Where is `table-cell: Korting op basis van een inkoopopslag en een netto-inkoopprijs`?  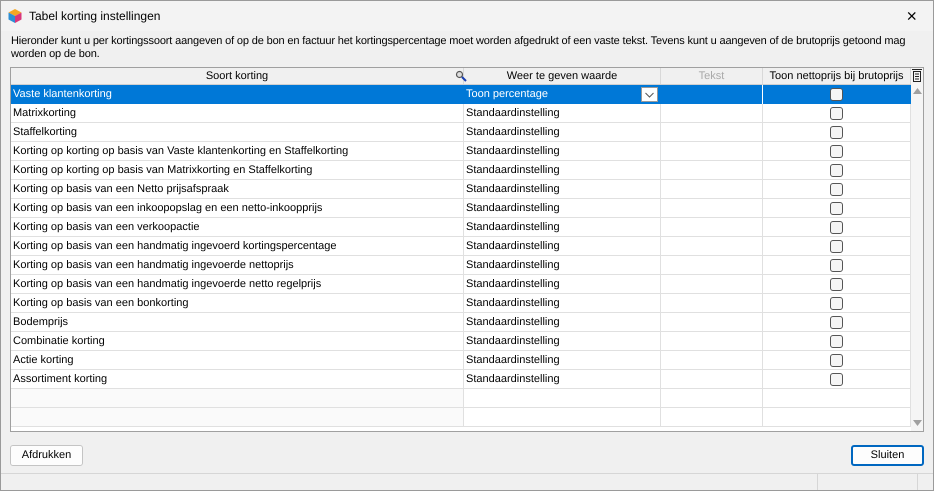 table-cell: Korting op basis van een inkoopopslag en een netto-inkoopprijs is located at coordinates (237, 208).